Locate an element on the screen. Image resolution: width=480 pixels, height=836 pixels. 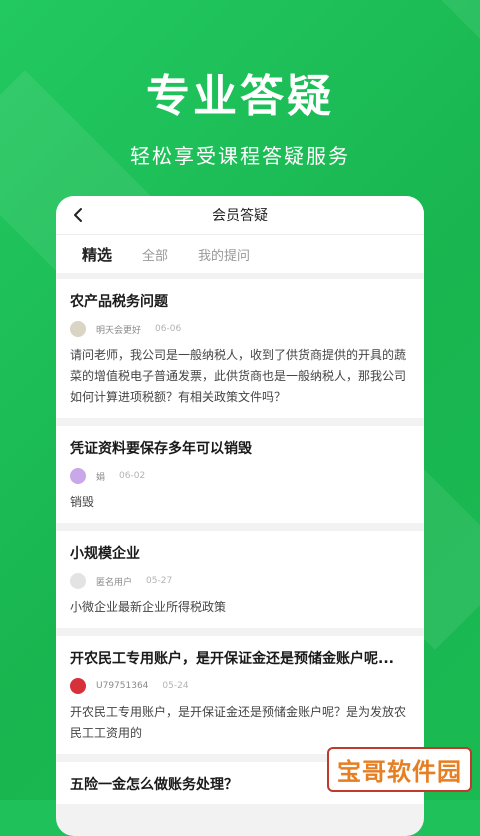
question-card: 凭证资料要保存多年可以销毁 娟 06-02 销毁 is located at coordinates (240, 474).